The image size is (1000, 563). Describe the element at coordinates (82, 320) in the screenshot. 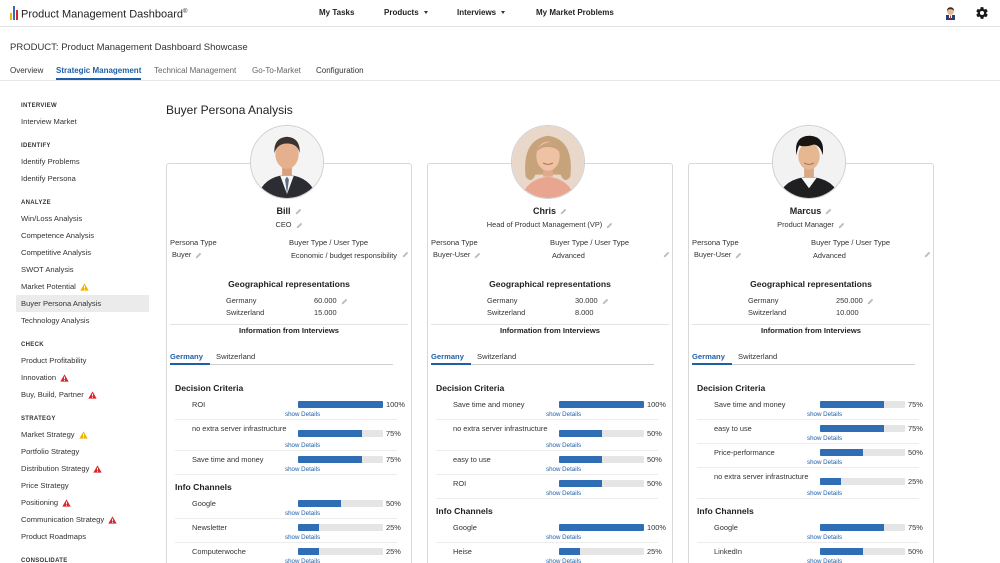

I see `sidebar-item-technology-analysis: Technology Analysis` at that location.